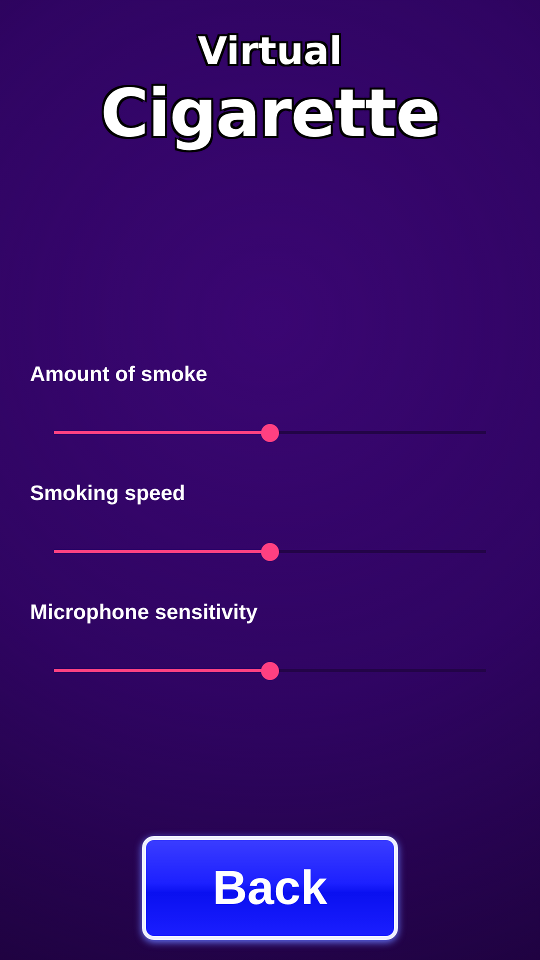 This screenshot has height=960, width=540. Describe the element at coordinates (270, 114) in the screenshot. I see `app-title: Cigarette` at that location.